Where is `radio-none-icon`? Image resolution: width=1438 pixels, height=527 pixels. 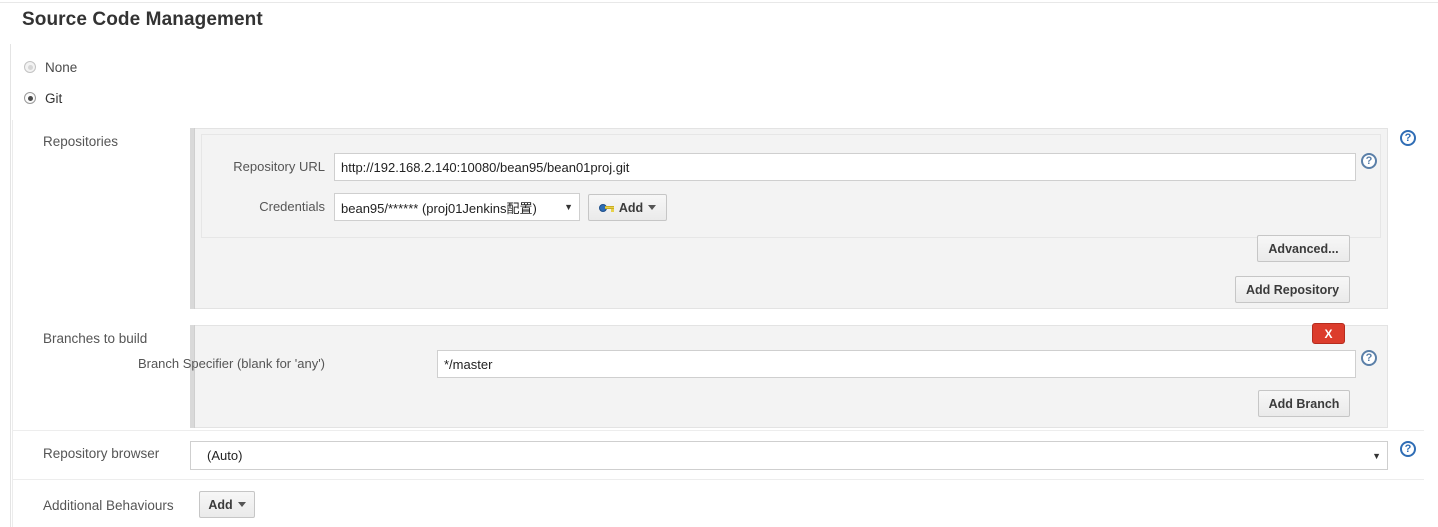 radio-none-icon is located at coordinates (30, 67).